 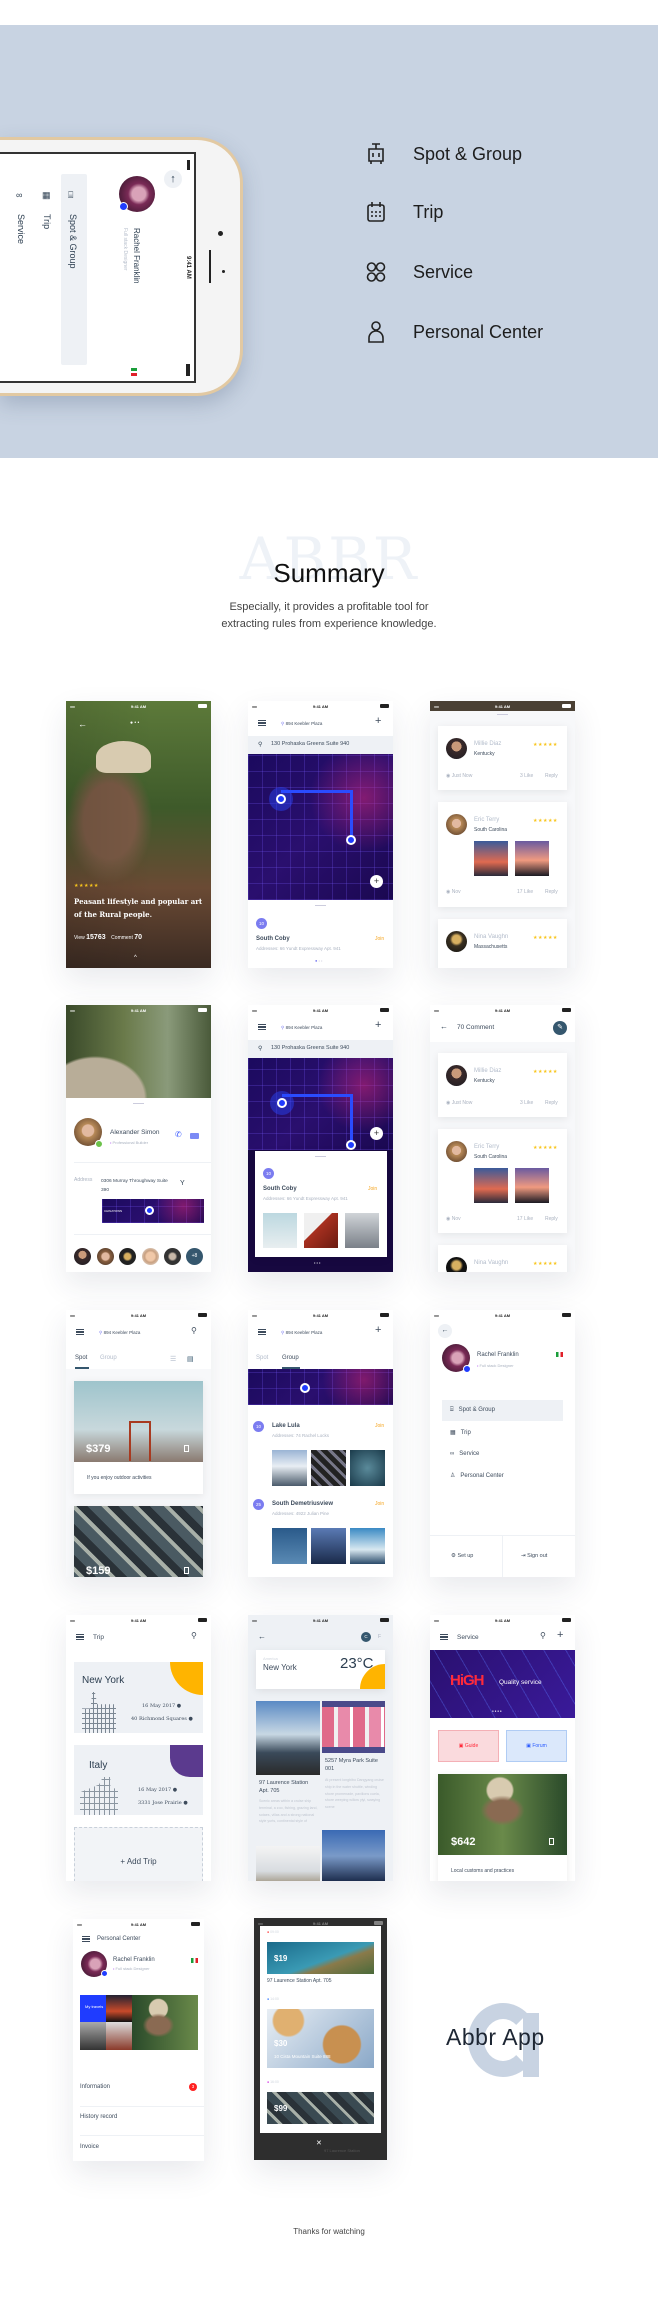 What do you see at coordinates (289, 1787) in the screenshot?
I see `post-title: 97 Laurence Station Apt. 705` at bounding box center [289, 1787].